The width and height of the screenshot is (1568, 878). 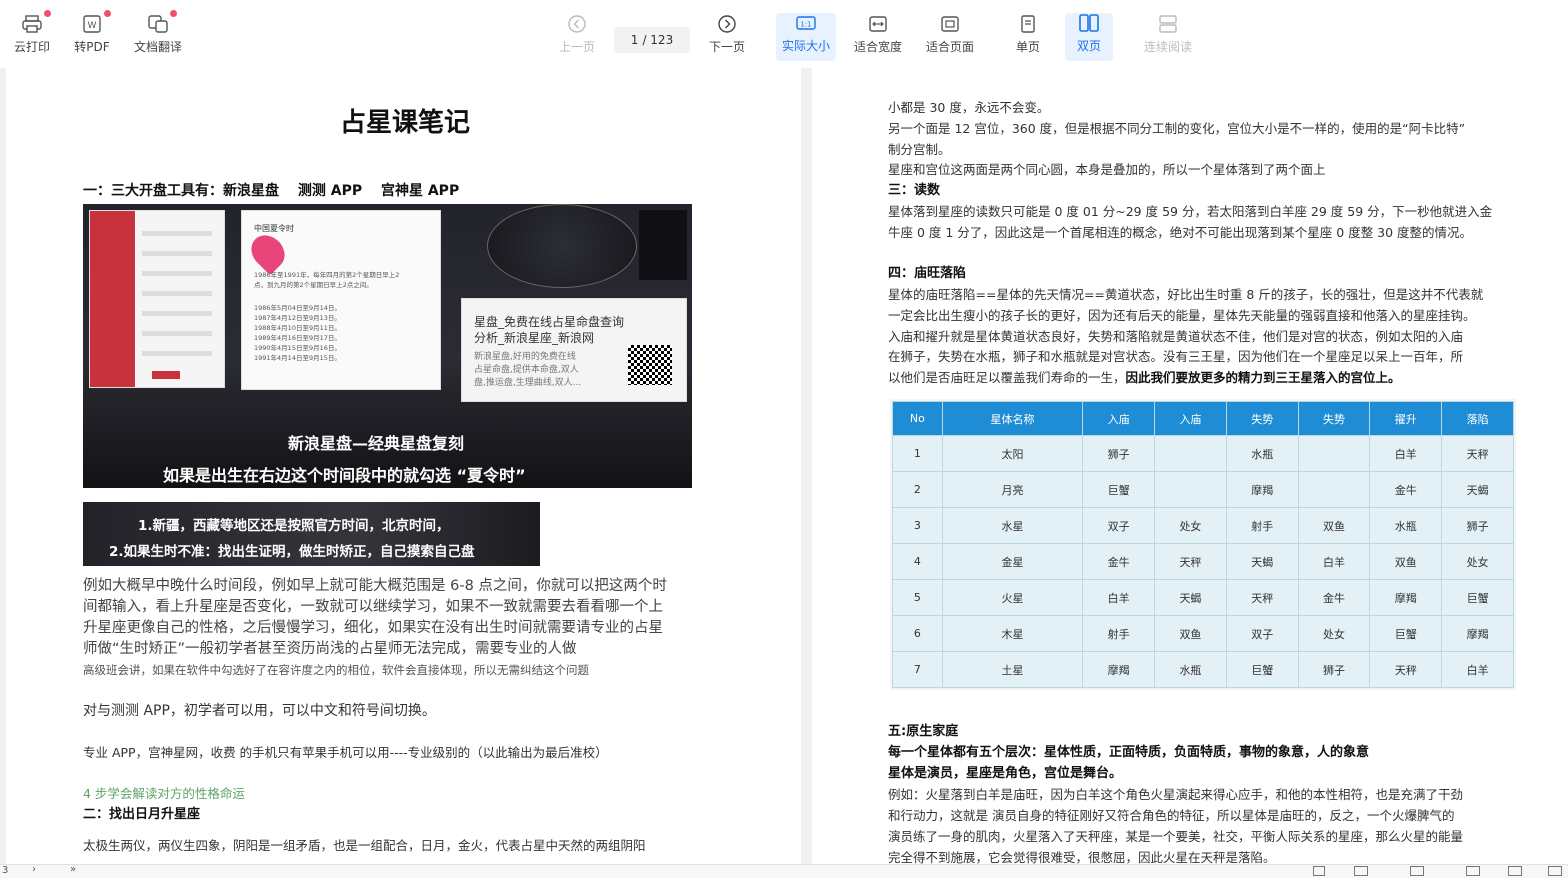 What do you see at coordinates (1473, 871) in the screenshot?
I see `fit-width-mini-icon` at bounding box center [1473, 871].